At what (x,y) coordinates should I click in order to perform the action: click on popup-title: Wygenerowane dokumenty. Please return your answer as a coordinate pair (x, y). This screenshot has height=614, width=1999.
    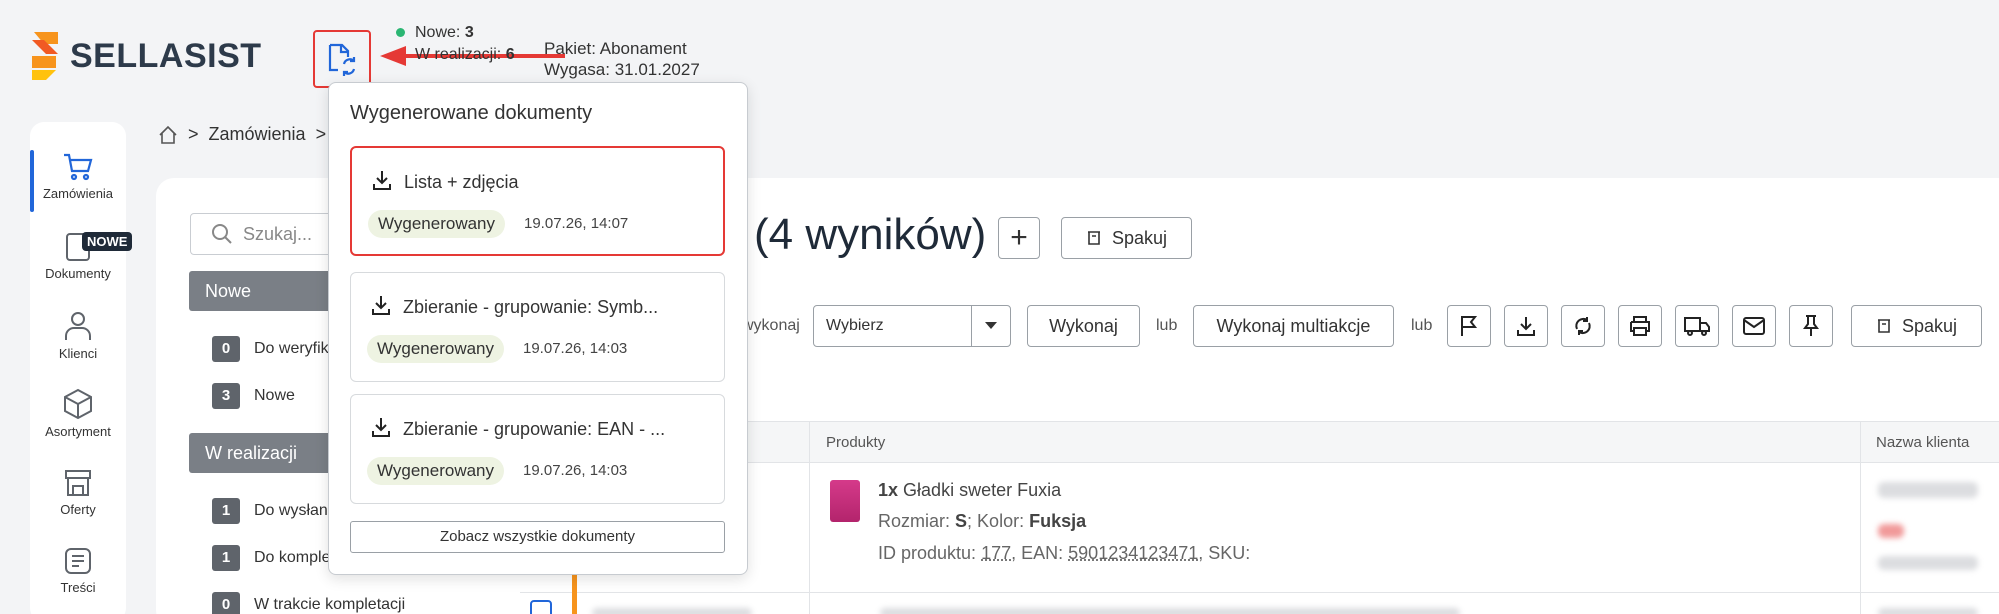
    Looking at the image, I should click on (471, 113).